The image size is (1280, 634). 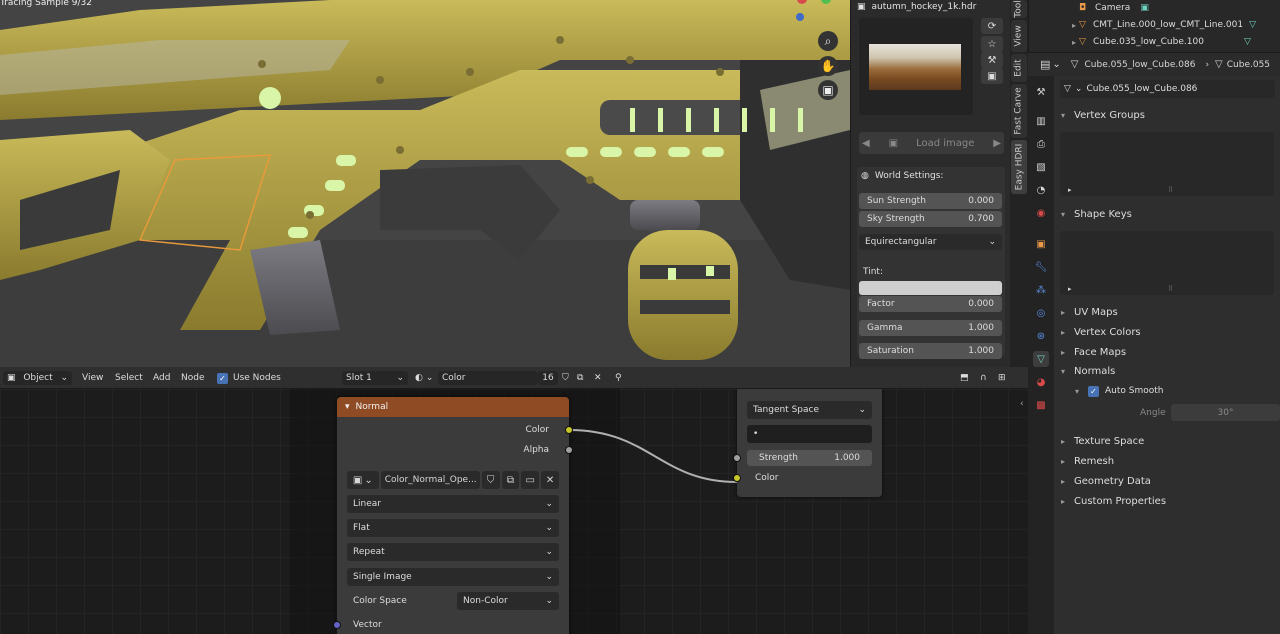 I want to click on snapping-magnet-icon: ∩, so click(x=983, y=378).